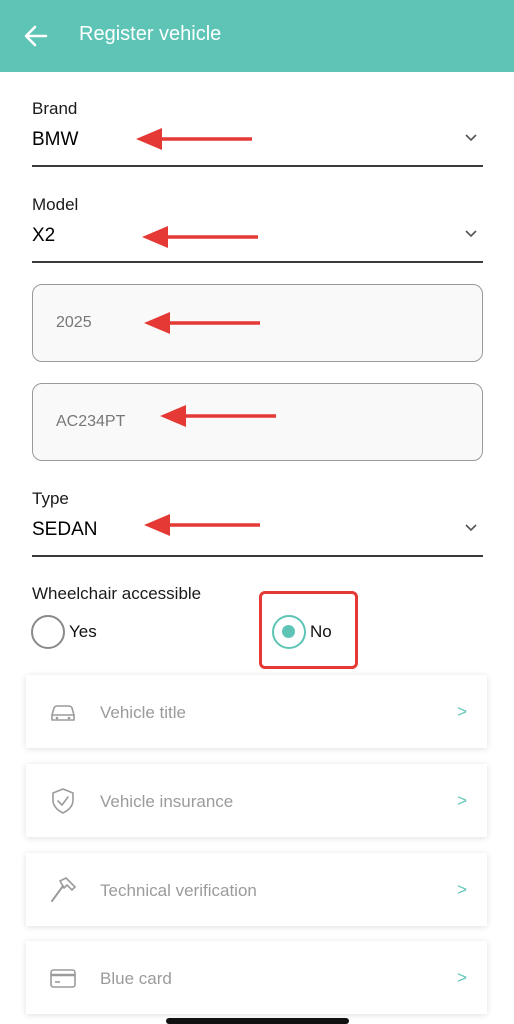  What do you see at coordinates (150, 34) in the screenshot?
I see `page-title: Register vehicle` at bounding box center [150, 34].